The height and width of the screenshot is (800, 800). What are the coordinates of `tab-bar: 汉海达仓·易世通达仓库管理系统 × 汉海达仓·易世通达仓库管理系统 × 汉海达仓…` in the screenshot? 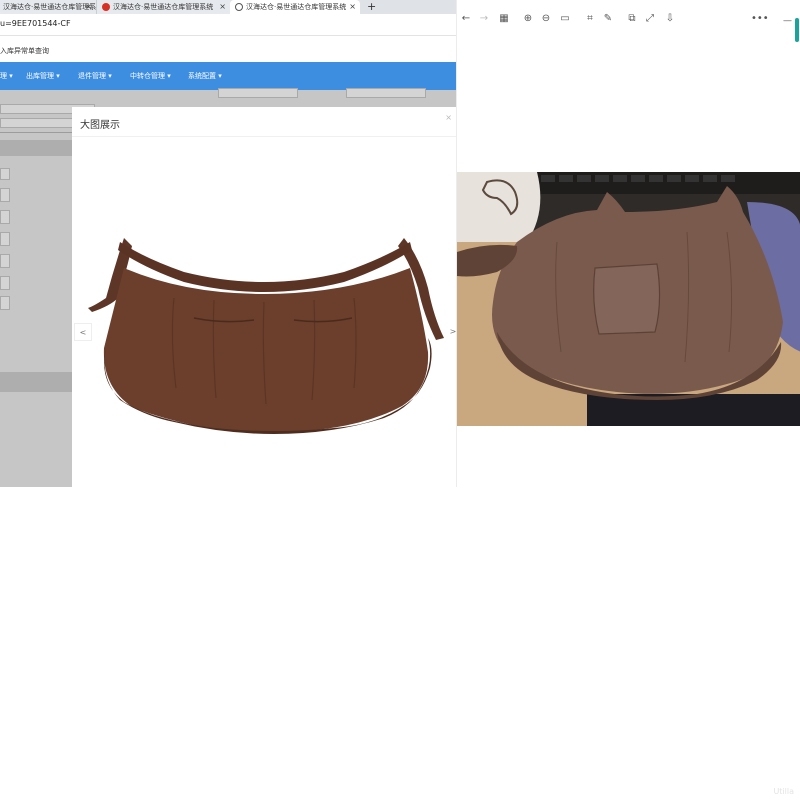 It's located at (228, 7).